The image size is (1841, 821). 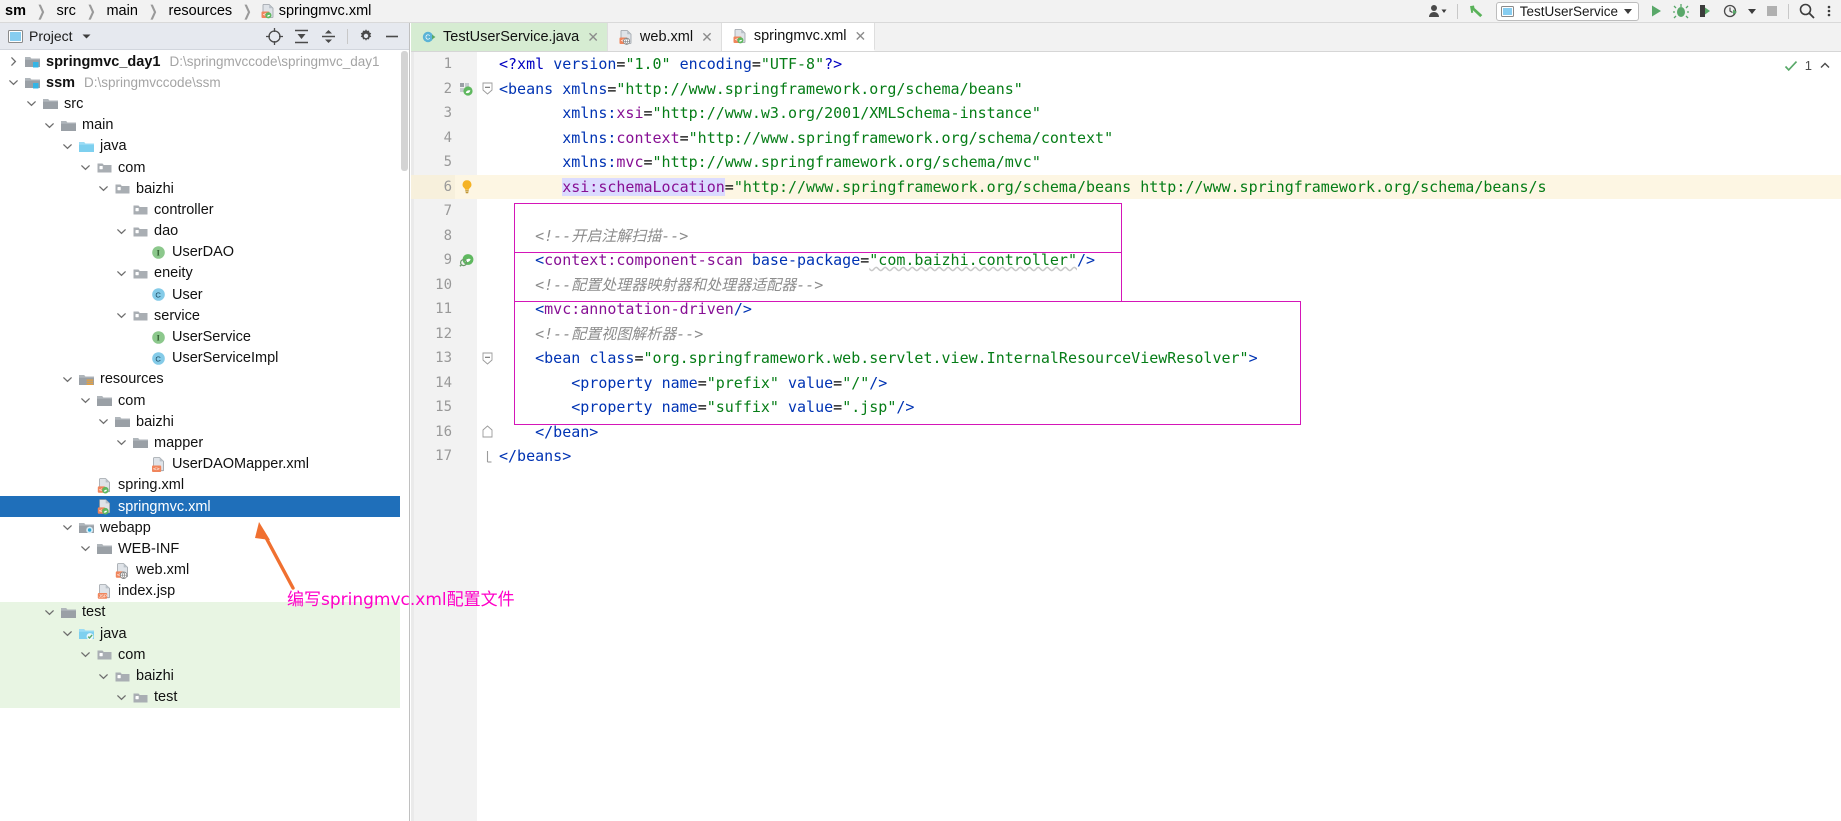 What do you see at coordinates (625, 309) in the screenshot?
I see `code-text: <mvc:annotation-driven/>` at bounding box center [625, 309].